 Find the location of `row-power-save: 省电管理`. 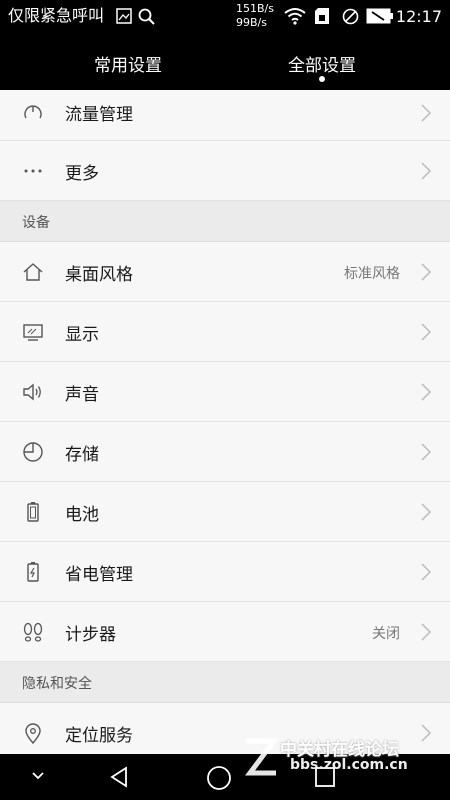

row-power-save: 省电管理 is located at coordinates (225, 572).